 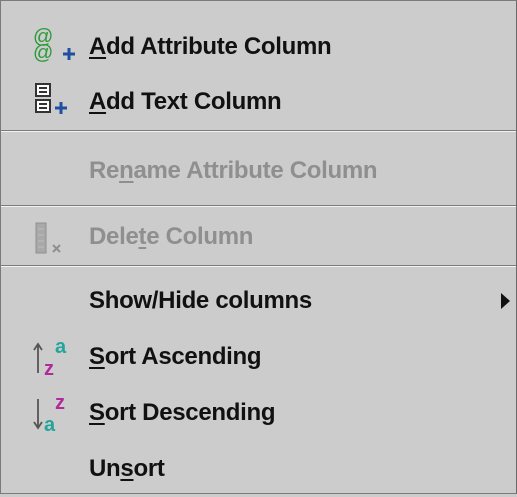 I want to click on menu-item-label: Add Text Column, so click(x=185, y=101).